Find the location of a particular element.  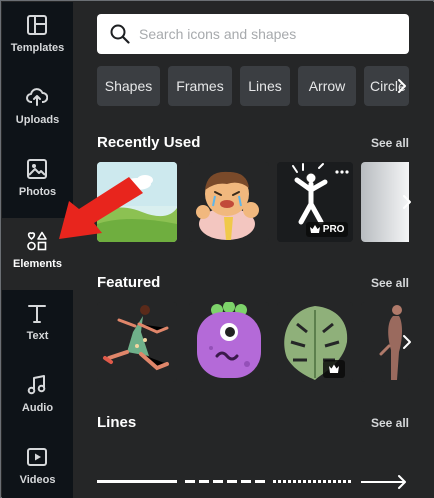

see-all-lines: See all is located at coordinates (390, 423).